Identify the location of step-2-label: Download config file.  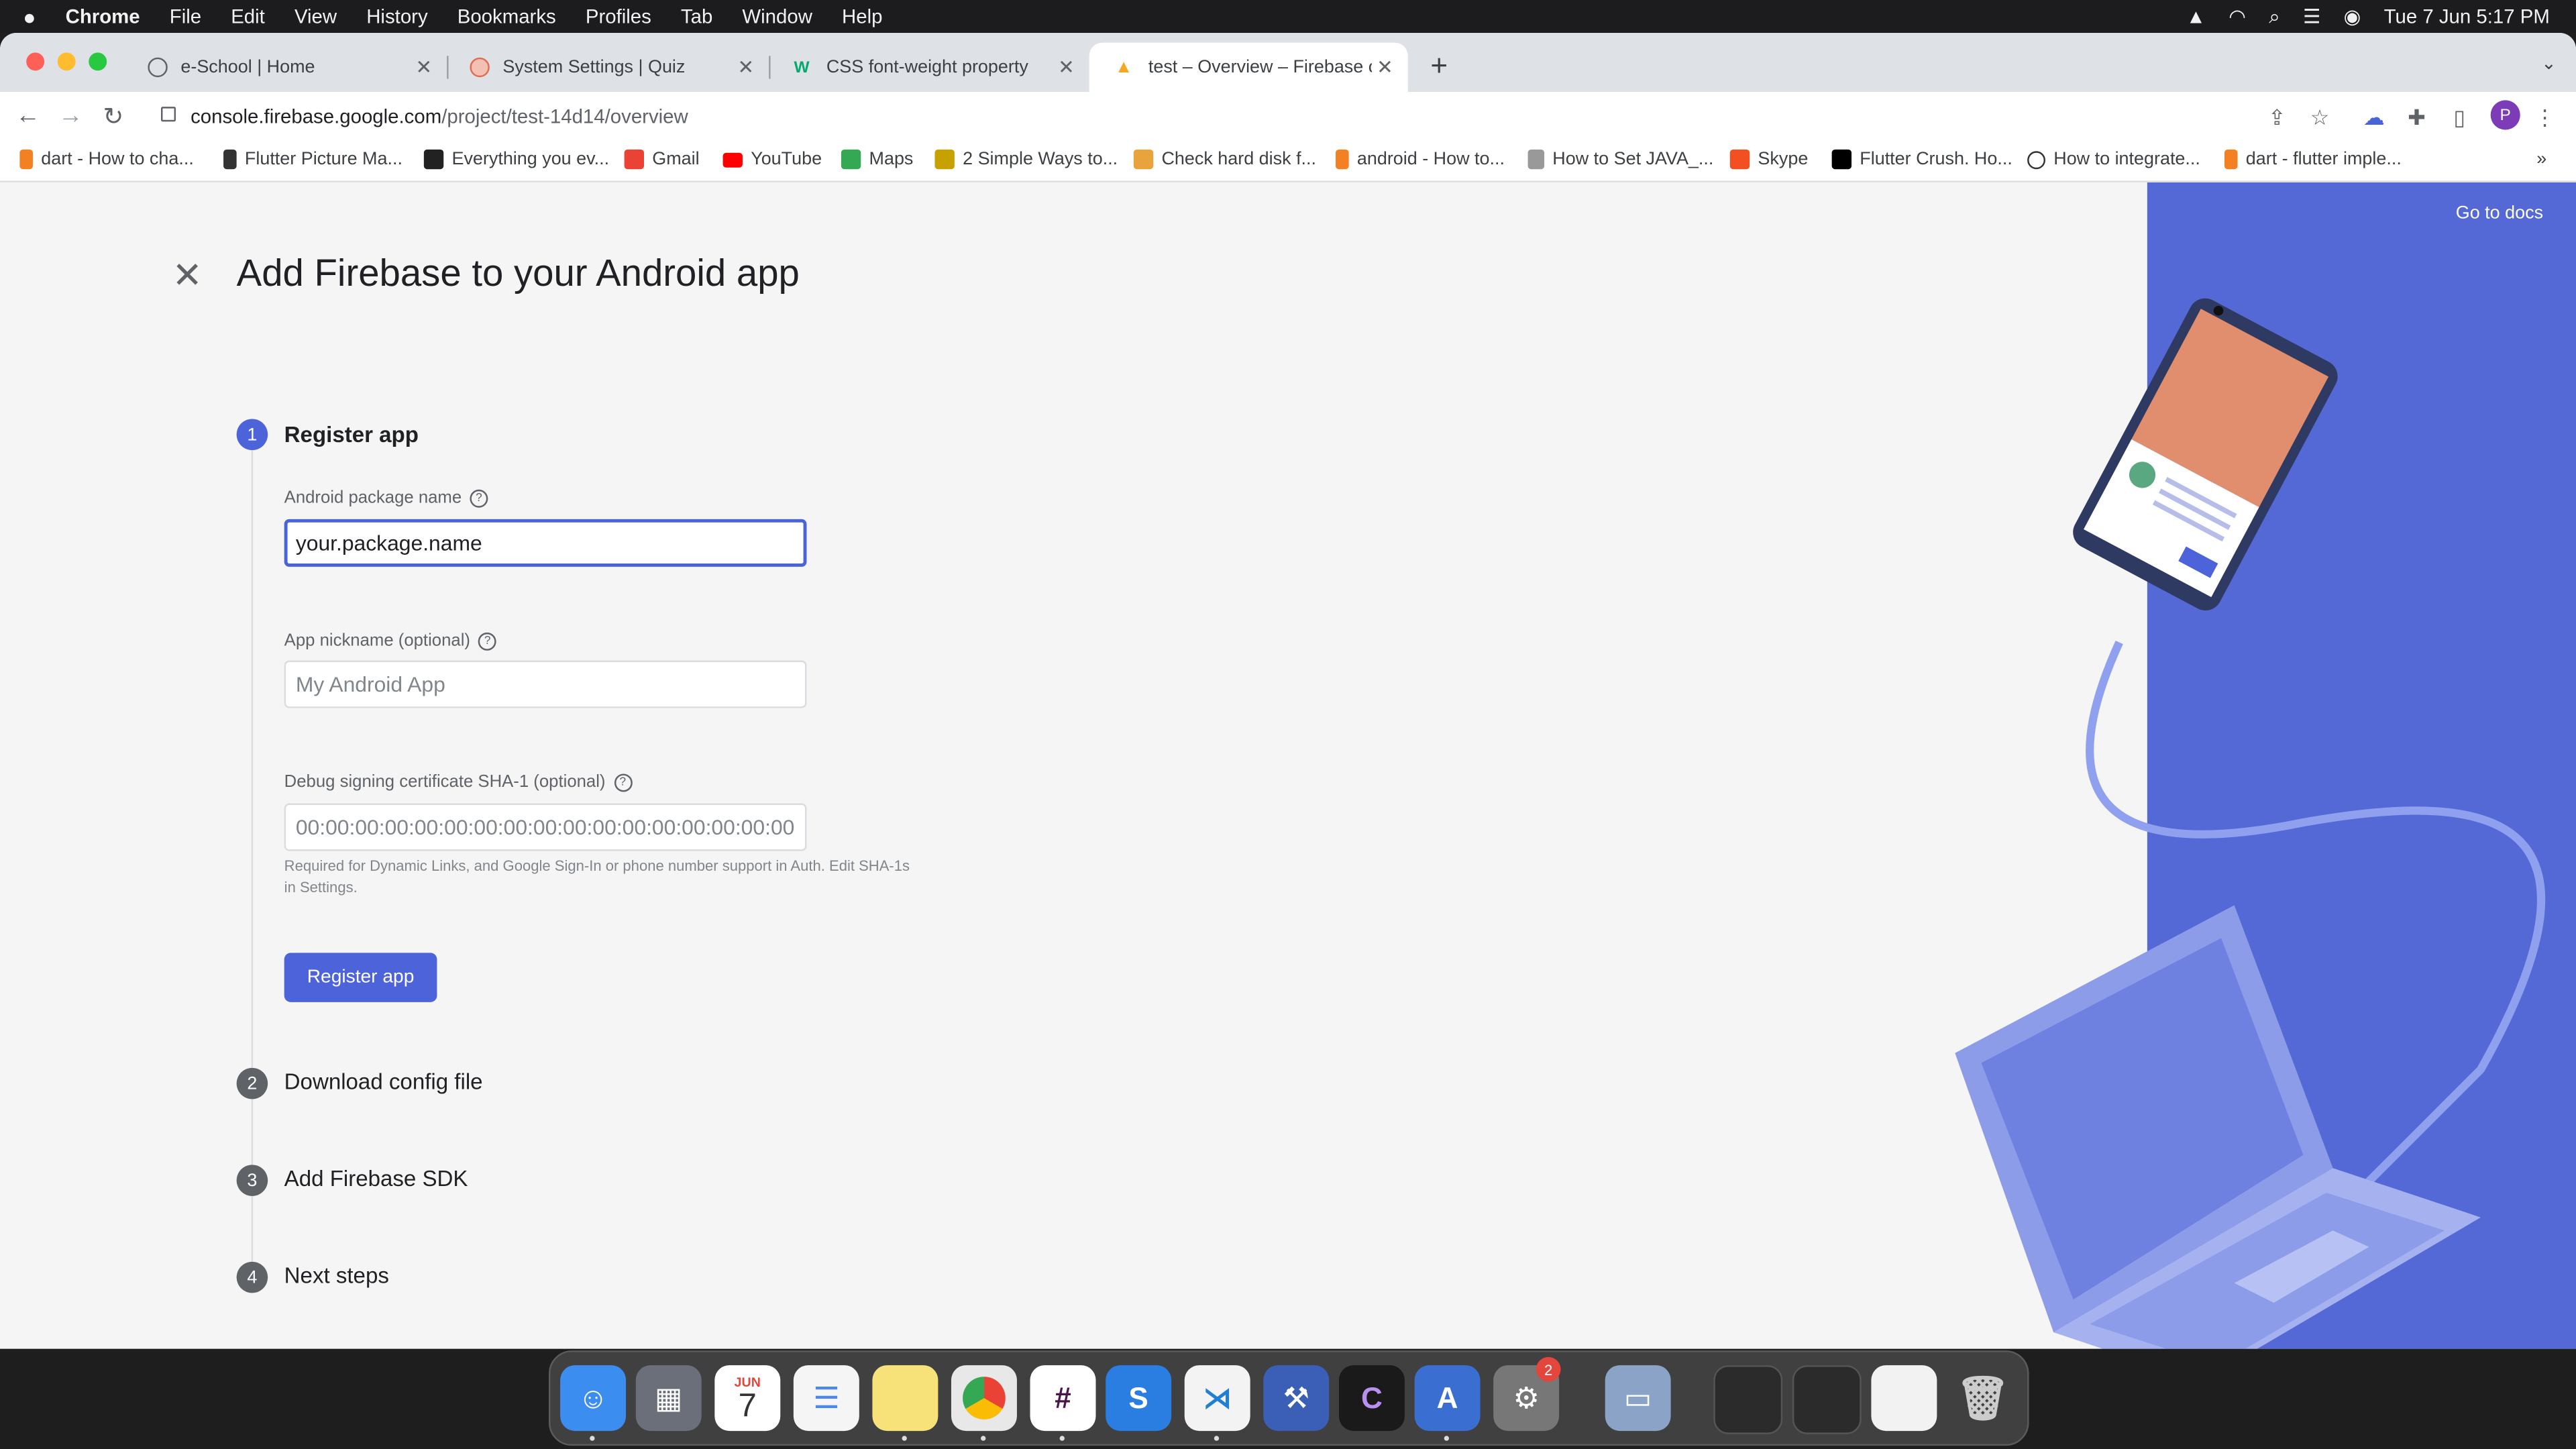
(383, 1081).